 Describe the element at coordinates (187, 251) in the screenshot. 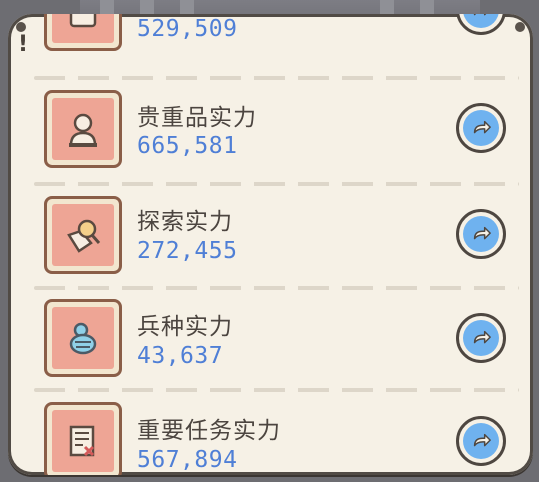

I see `row-value: 272,455` at that location.